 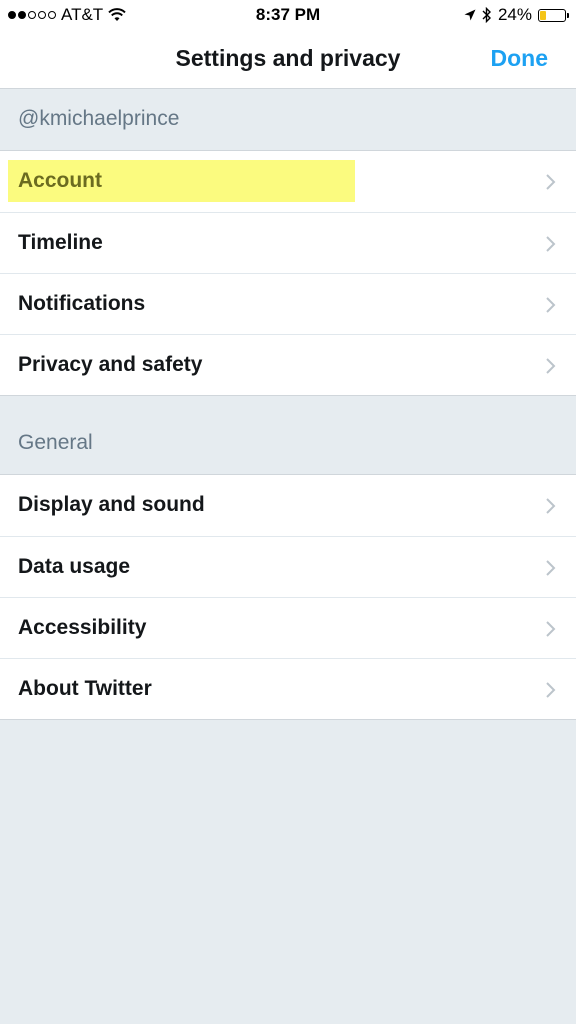 What do you see at coordinates (288, 60) in the screenshot?
I see `navigation-bar: Settings and privacy Done` at bounding box center [288, 60].